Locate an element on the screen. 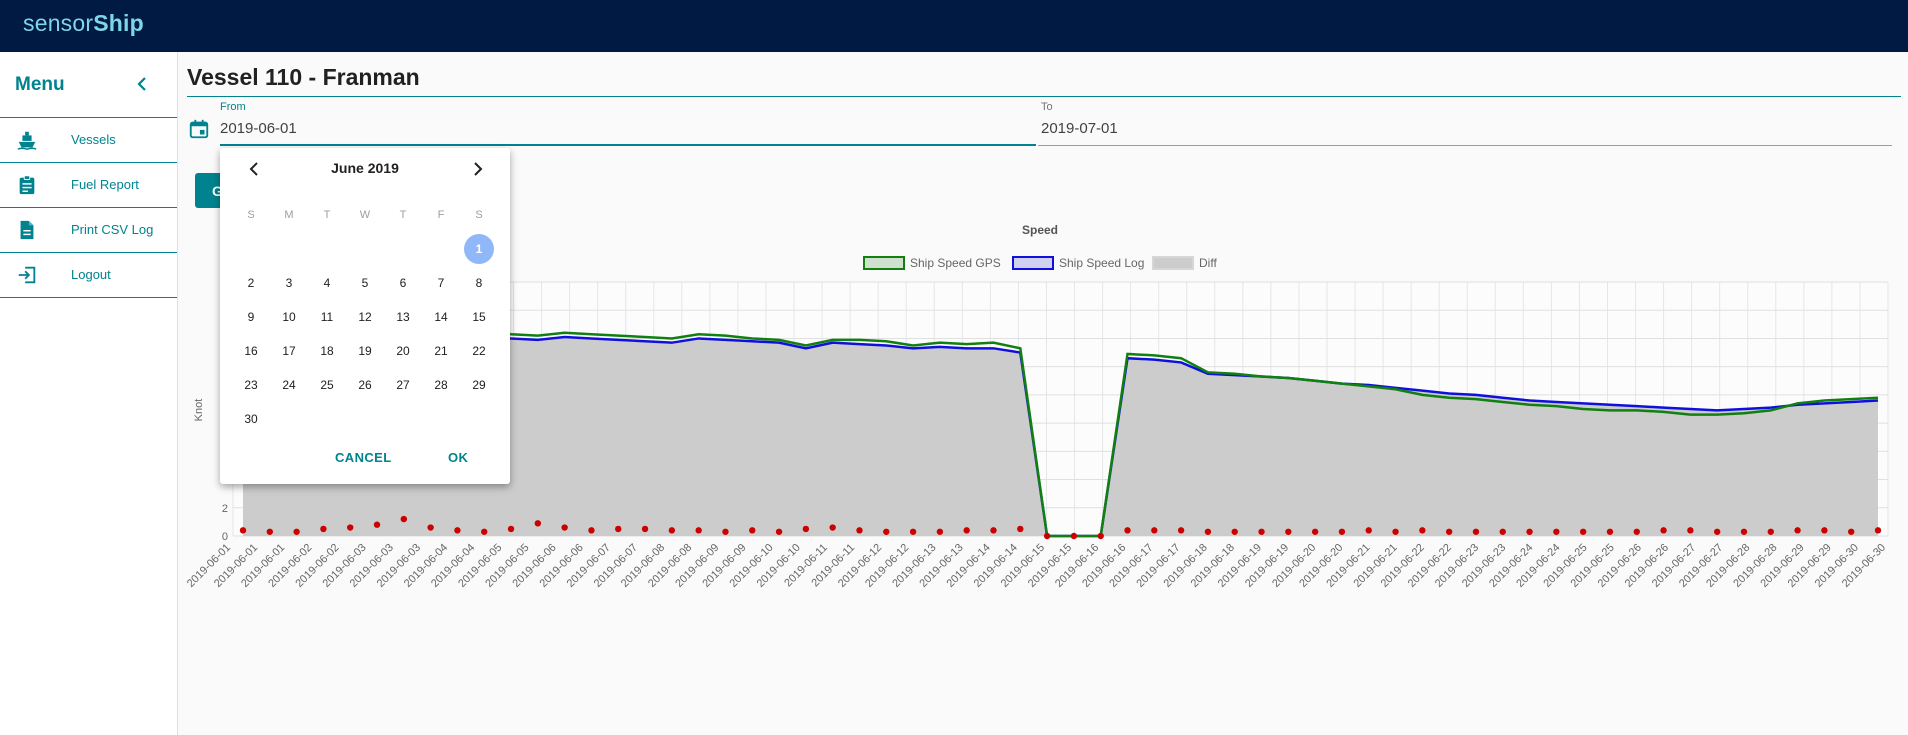 The height and width of the screenshot is (735, 1908). calendar-day: 8 is located at coordinates (479, 283).